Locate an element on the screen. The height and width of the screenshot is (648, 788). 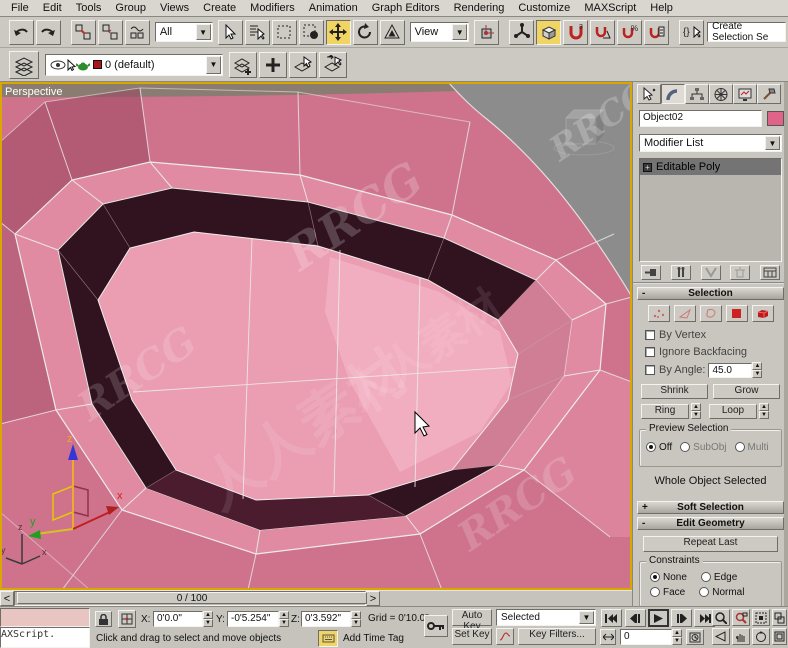
frame-spinner: ▲ ▼ is located at coordinates (677, 637).